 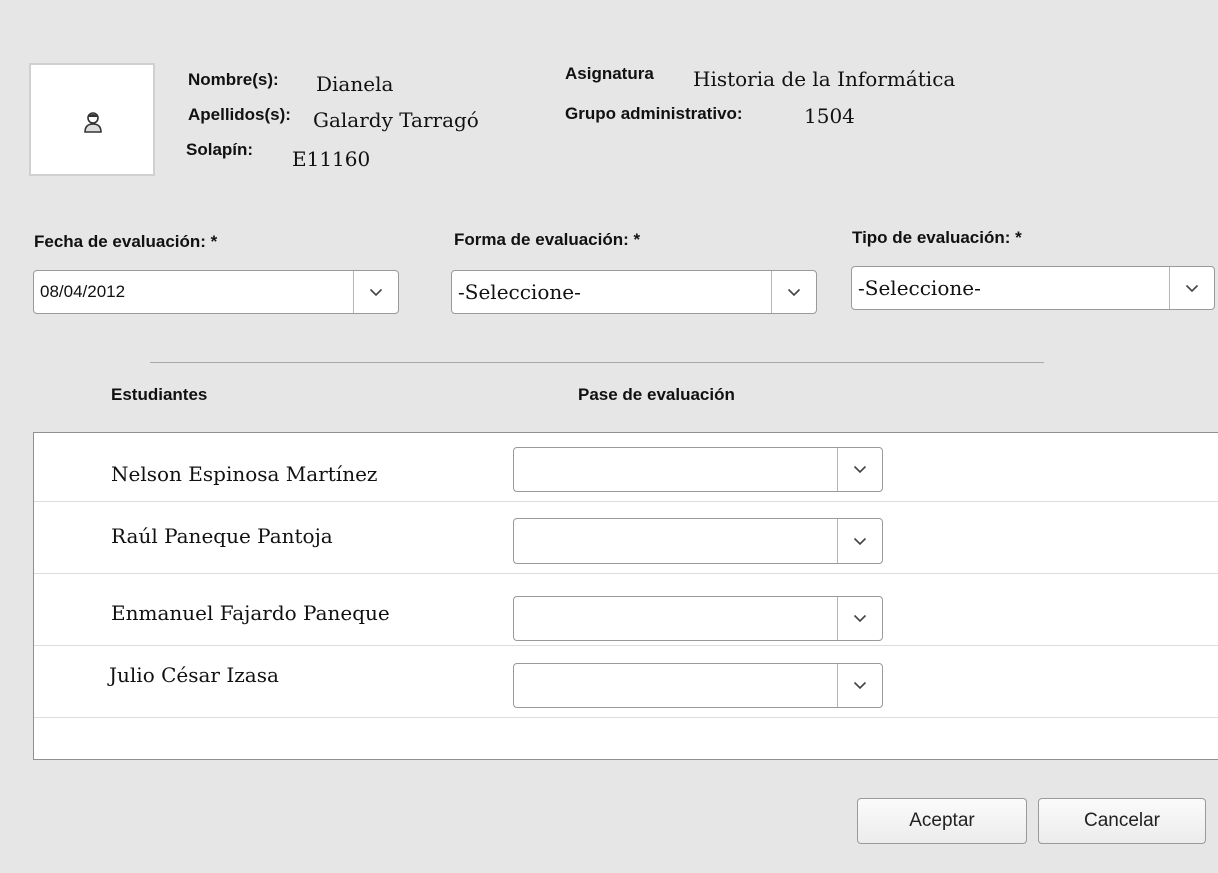 What do you see at coordinates (220, 149) in the screenshot?
I see `badge-label: Solapín:` at bounding box center [220, 149].